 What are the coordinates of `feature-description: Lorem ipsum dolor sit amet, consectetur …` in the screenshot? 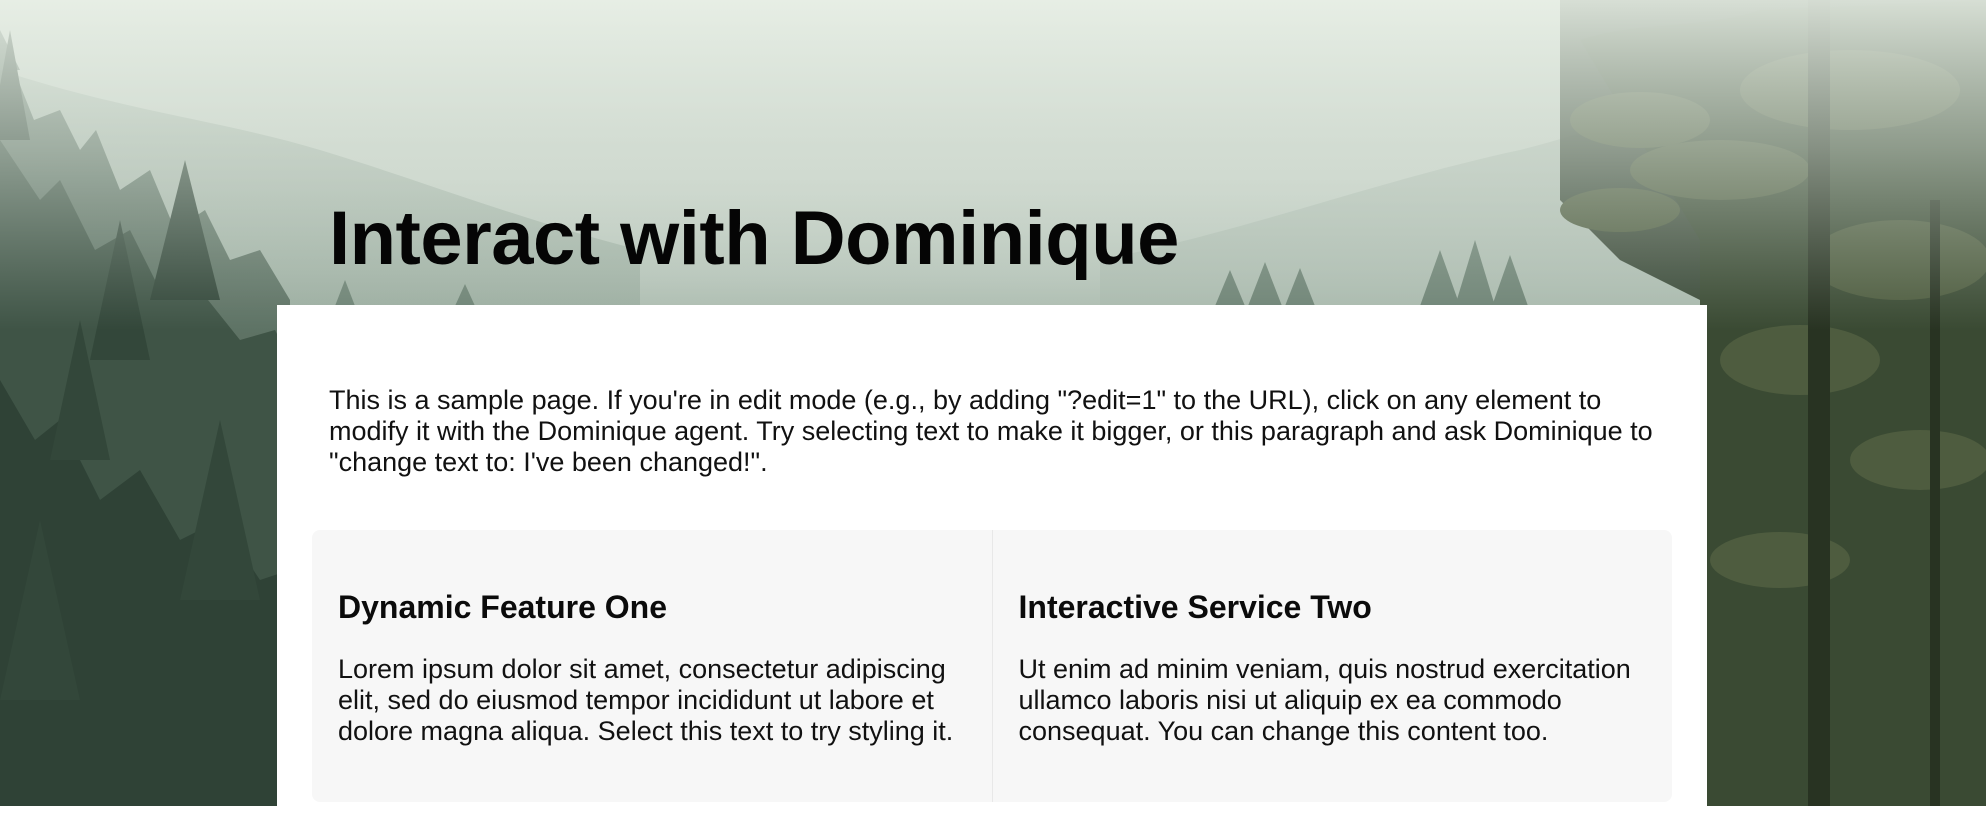 It's located at (652, 700).